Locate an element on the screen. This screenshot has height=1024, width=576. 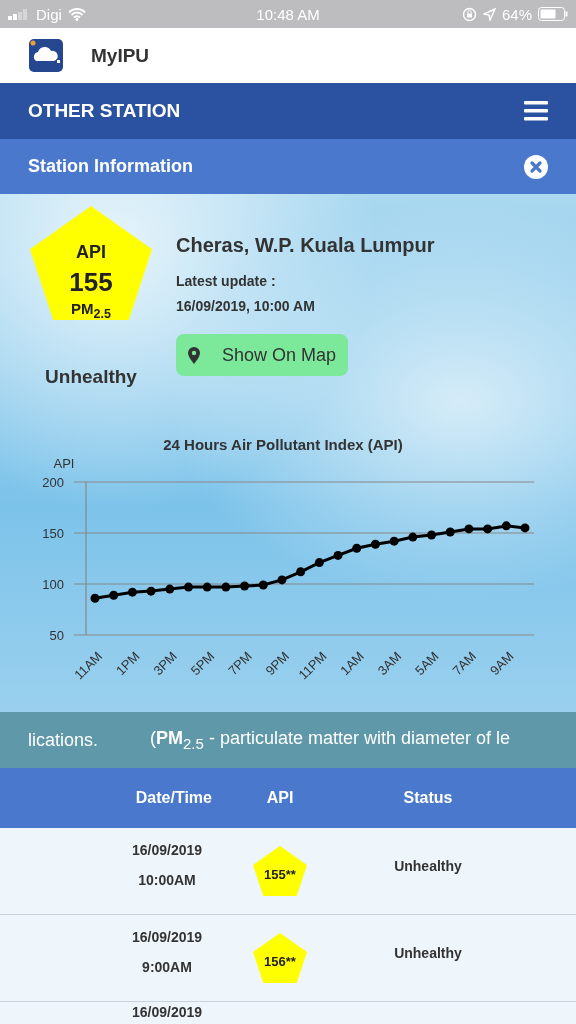
ticker-text: lications. is located at coordinates (63, 740).